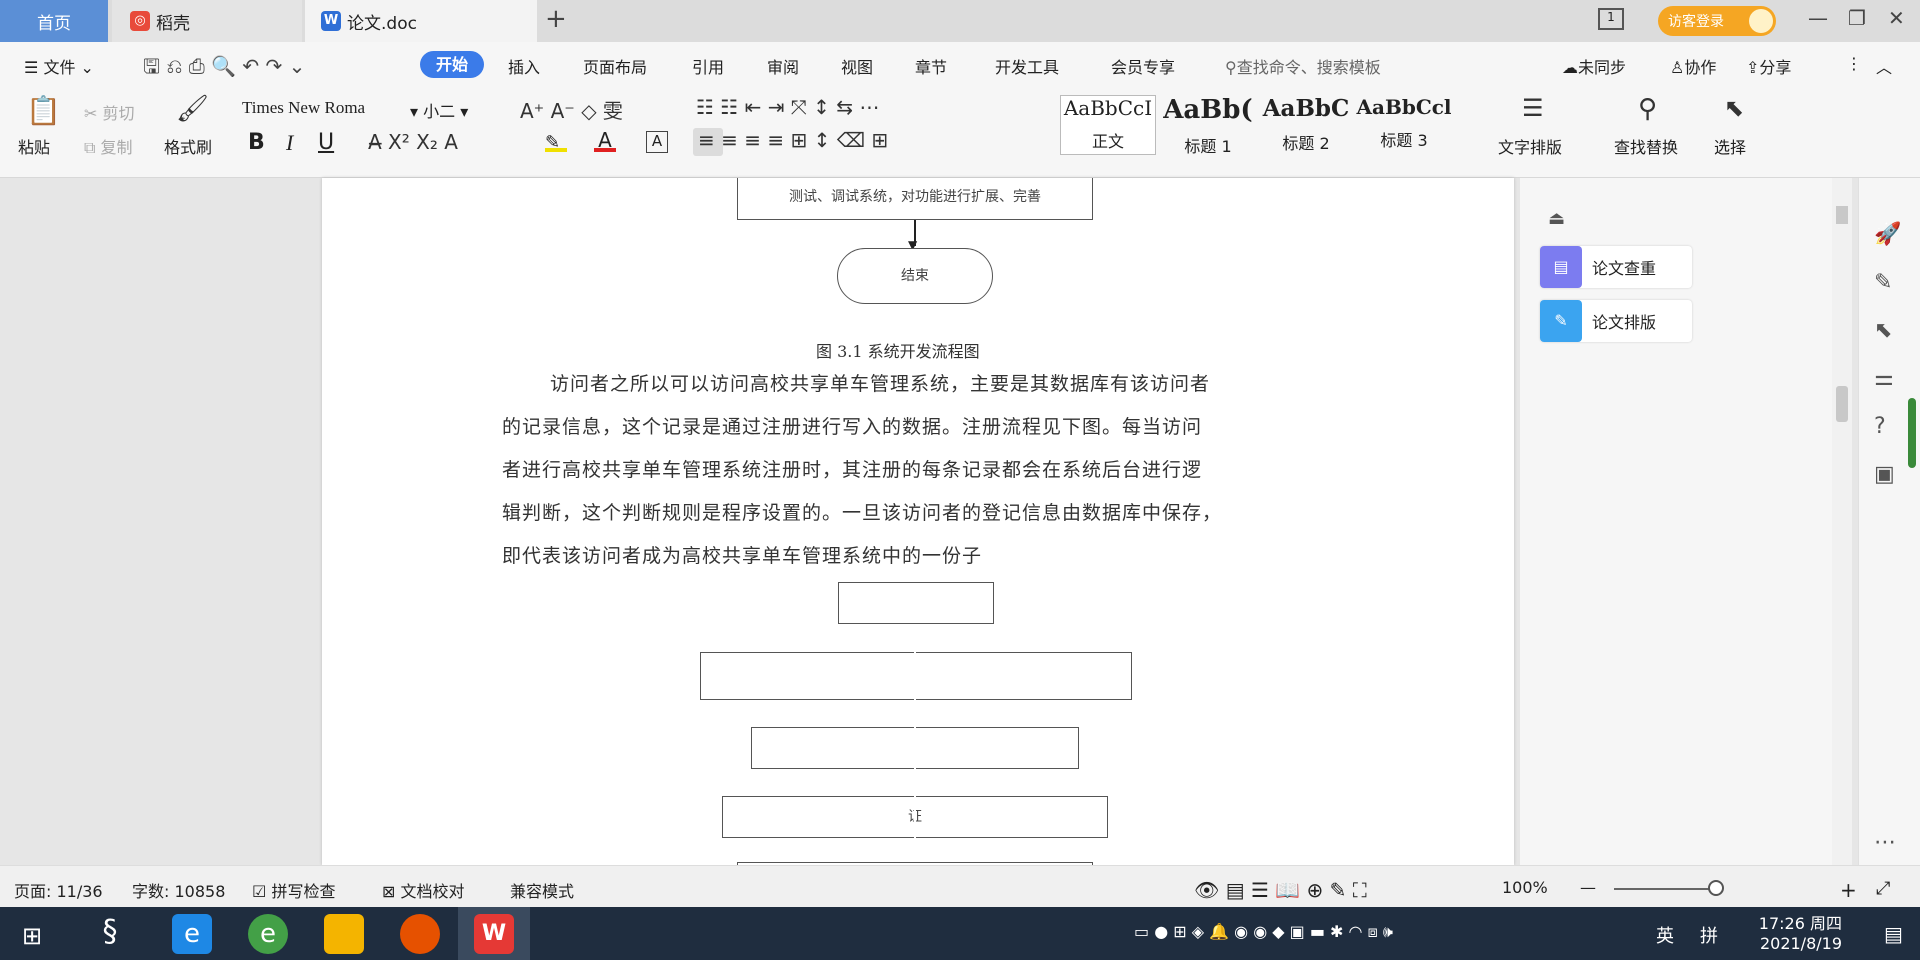 This screenshot has height=960, width=1920. I want to click on font-effects-icons: A̶ X² X₂ A, so click(413, 142).